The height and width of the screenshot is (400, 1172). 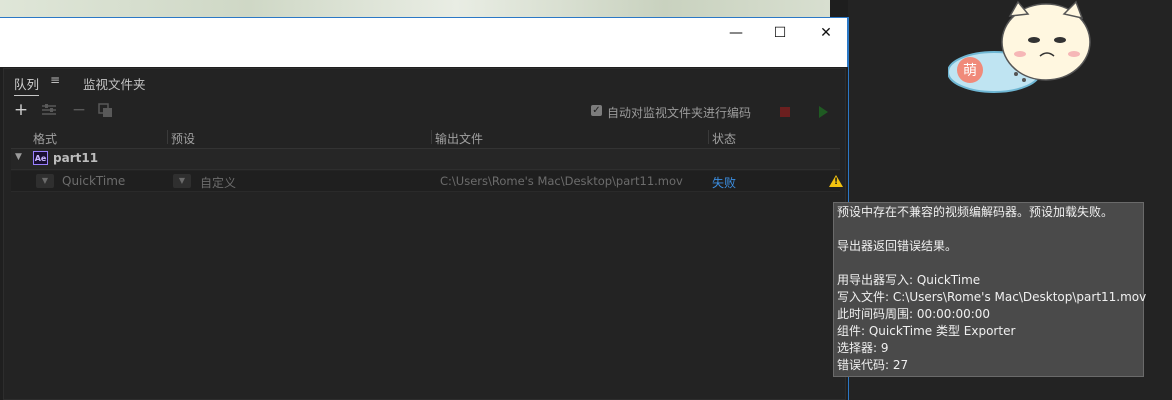 I want to click on sticker-text: 萌, so click(x=970, y=71).